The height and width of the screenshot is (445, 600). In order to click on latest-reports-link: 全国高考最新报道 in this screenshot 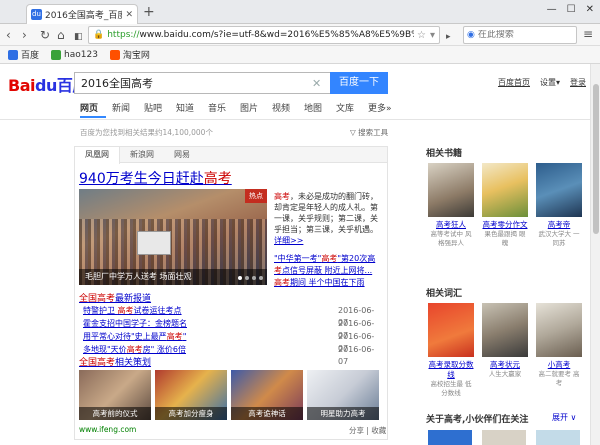, I will do `click(115, 297)`.